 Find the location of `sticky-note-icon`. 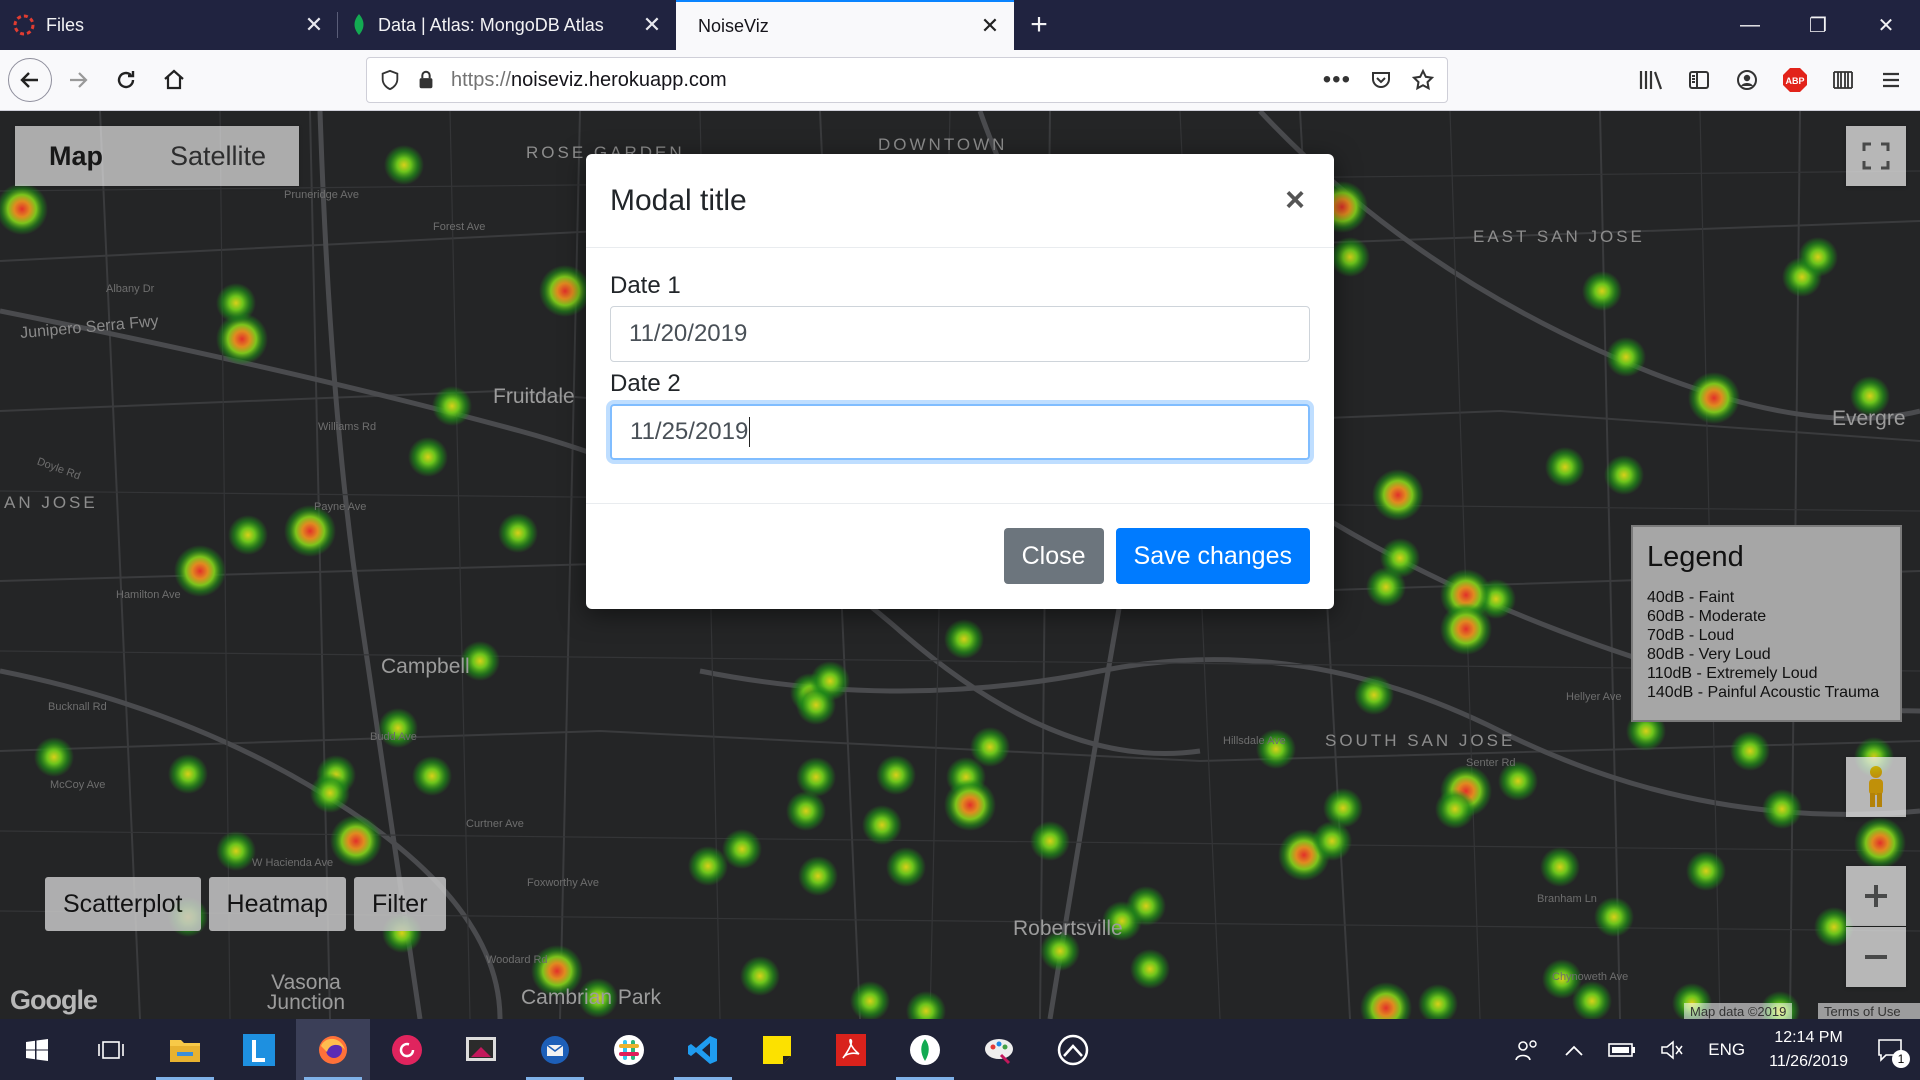

sticky-note-icon is located at coordinates (777, 1049).